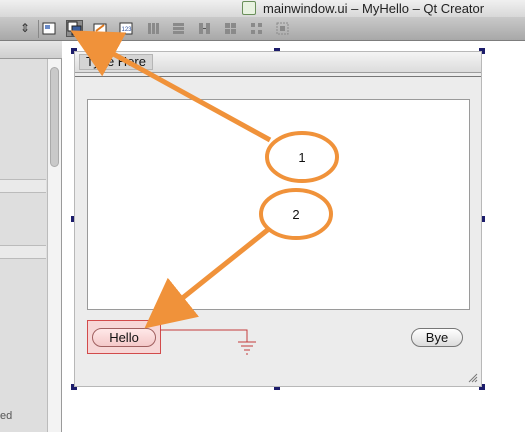 Image resolution: width=525 pixels, height=432 pixels. Describe the element at coordinates (301, 157) in the screenshot. I see `callout-label-1: 1` at that location.